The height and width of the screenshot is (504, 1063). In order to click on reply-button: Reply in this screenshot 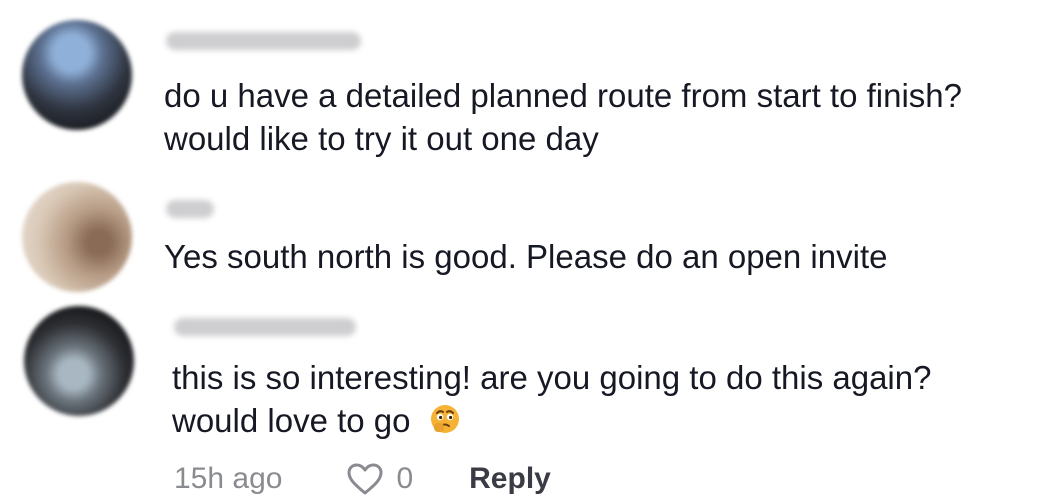, I will do `click(510, 479)`.